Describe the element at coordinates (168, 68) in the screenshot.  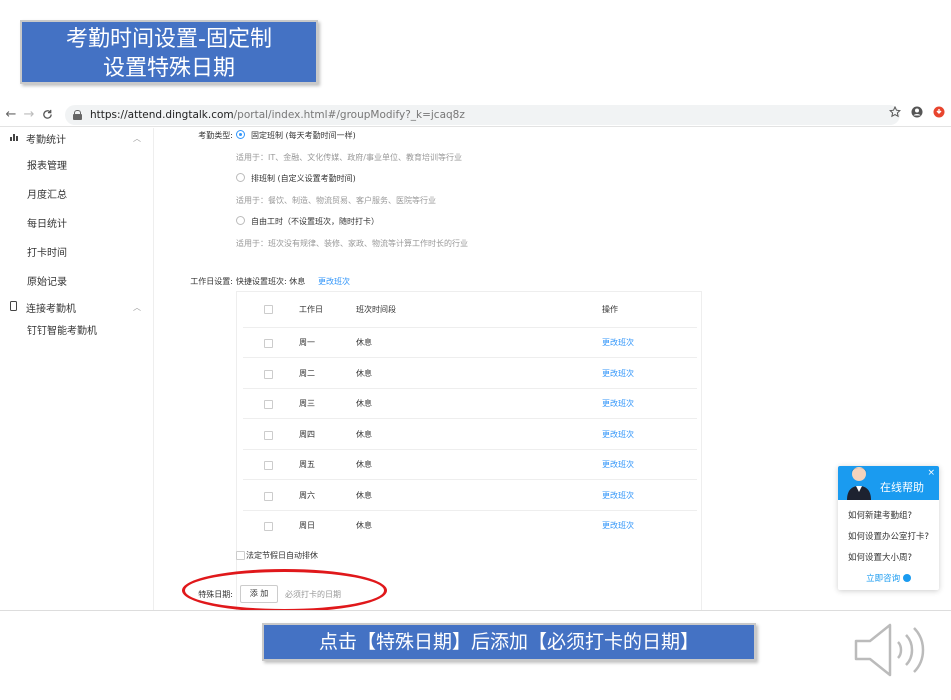
I see `title-line2: 设置特殊日期` at that location.